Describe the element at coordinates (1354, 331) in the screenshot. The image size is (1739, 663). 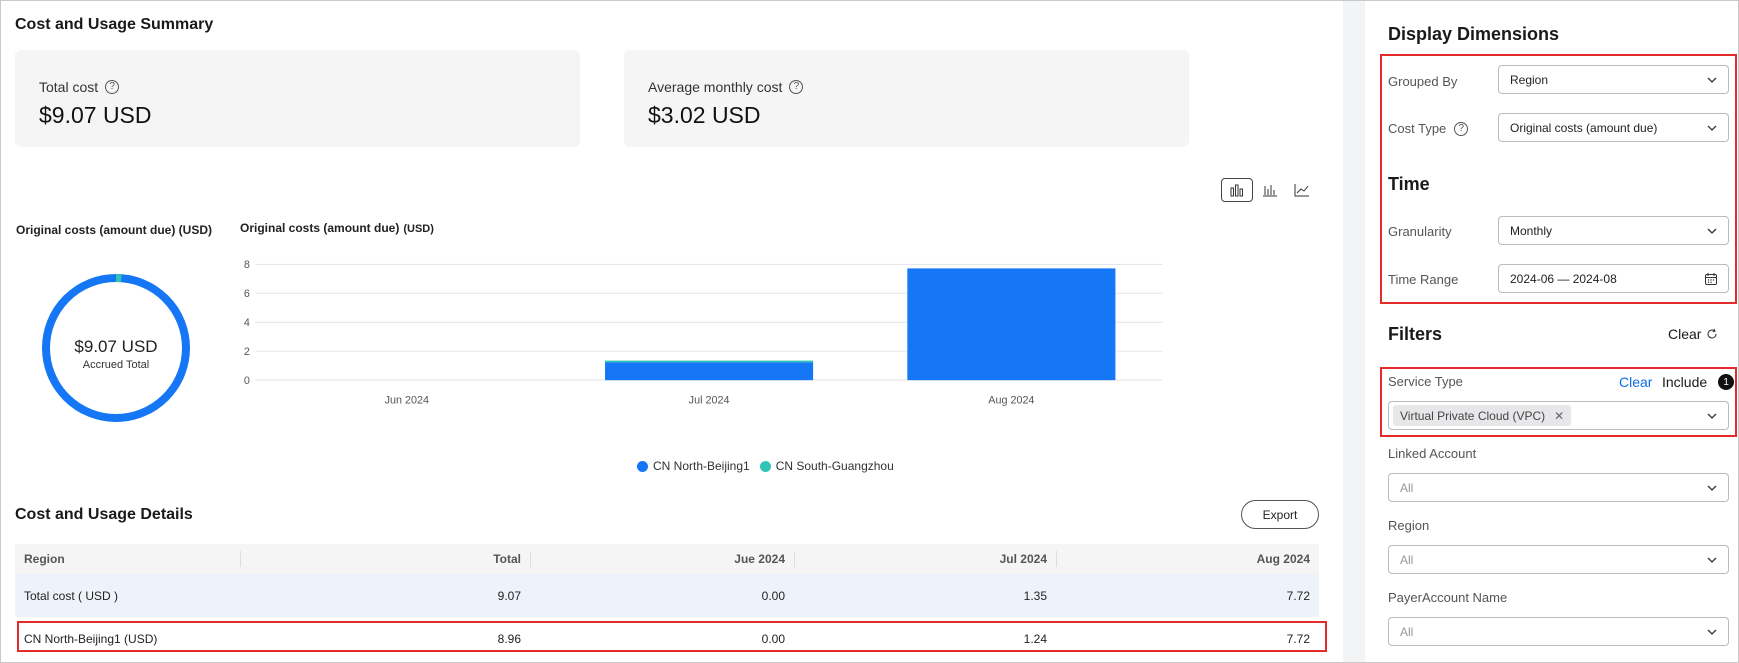
I see `panel-gutter` at that location.